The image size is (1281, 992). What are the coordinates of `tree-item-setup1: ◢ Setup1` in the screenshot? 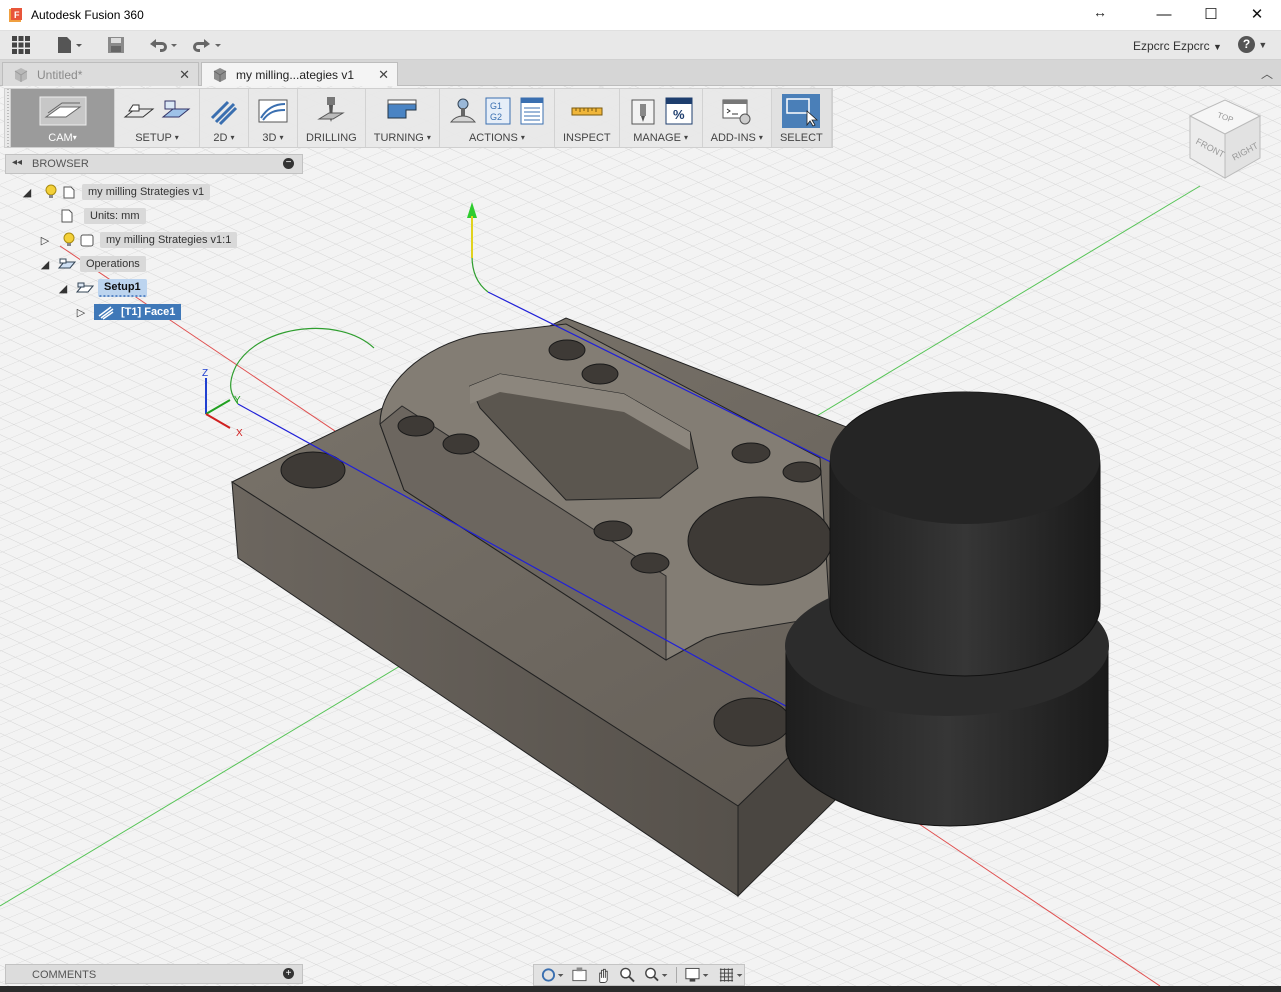 It's located at (101, 288).